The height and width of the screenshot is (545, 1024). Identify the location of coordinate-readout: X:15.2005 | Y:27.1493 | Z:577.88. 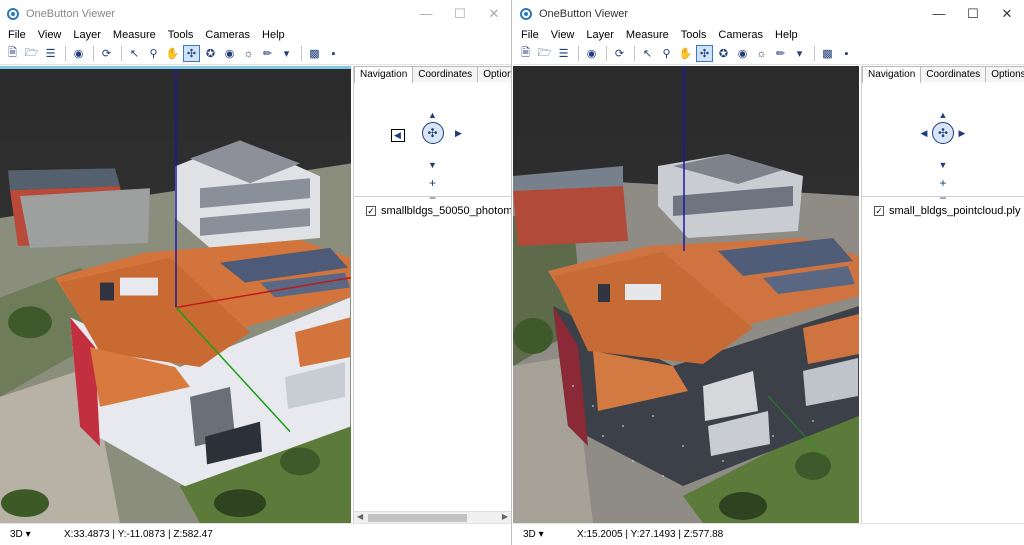
(650, 534).